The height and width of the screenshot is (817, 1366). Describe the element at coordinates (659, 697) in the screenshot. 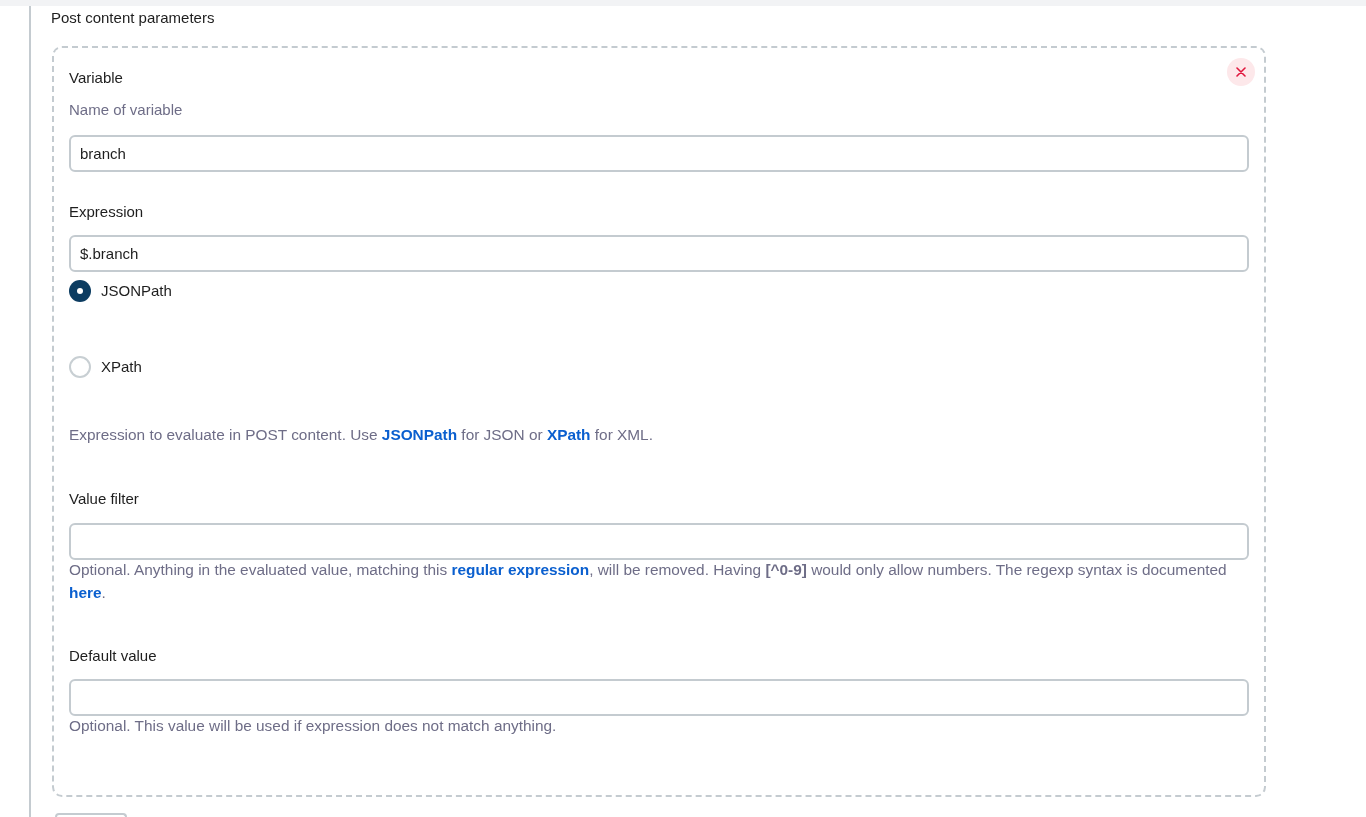

I see `default-value-input` at that location.